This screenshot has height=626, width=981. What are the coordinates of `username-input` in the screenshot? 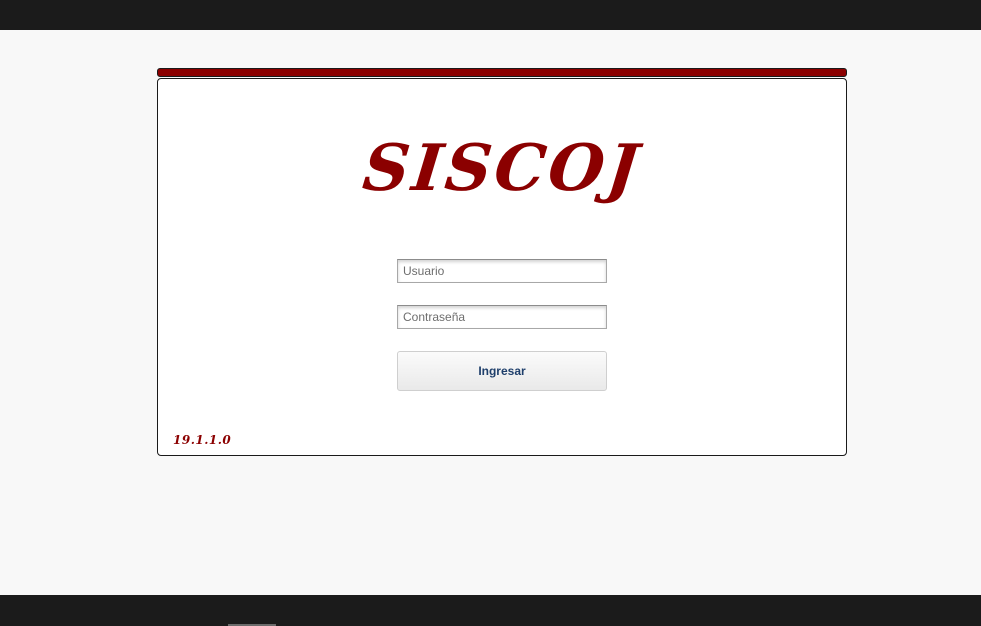 It's located at (502, 271).